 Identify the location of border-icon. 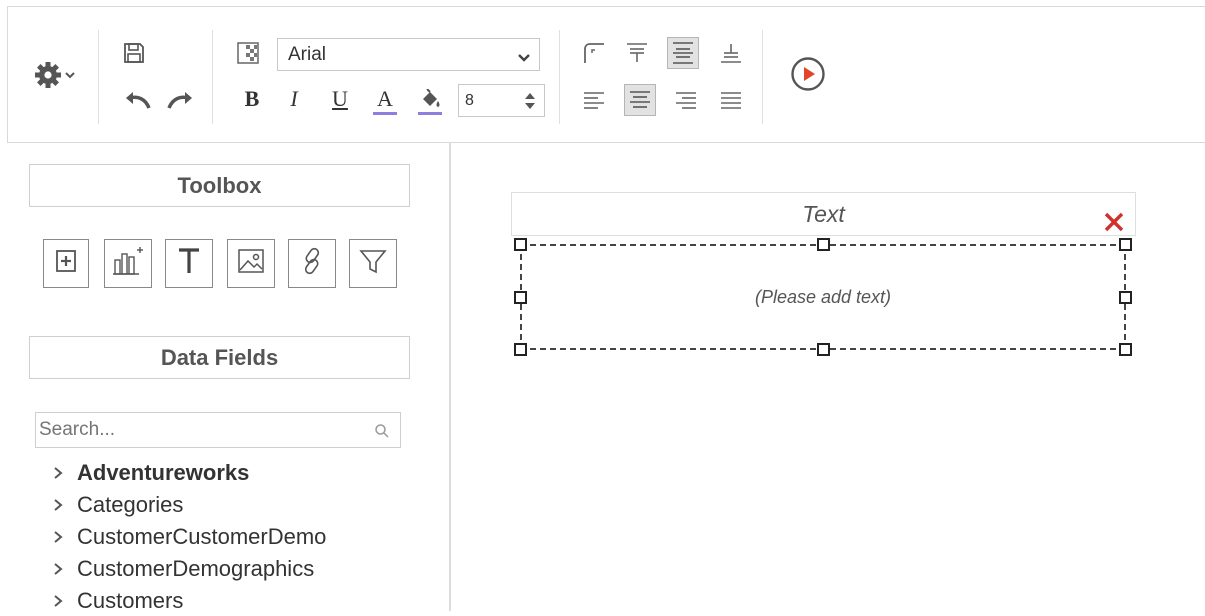
(594, 53).